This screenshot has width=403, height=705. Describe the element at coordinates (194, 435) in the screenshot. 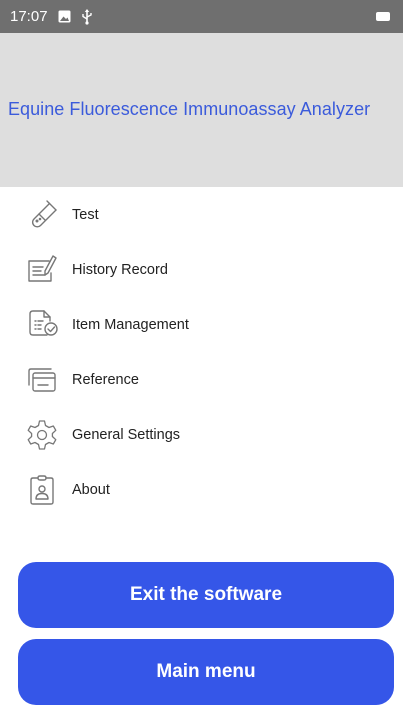

I see `menu-item-general-settings: General Settings` at that location.